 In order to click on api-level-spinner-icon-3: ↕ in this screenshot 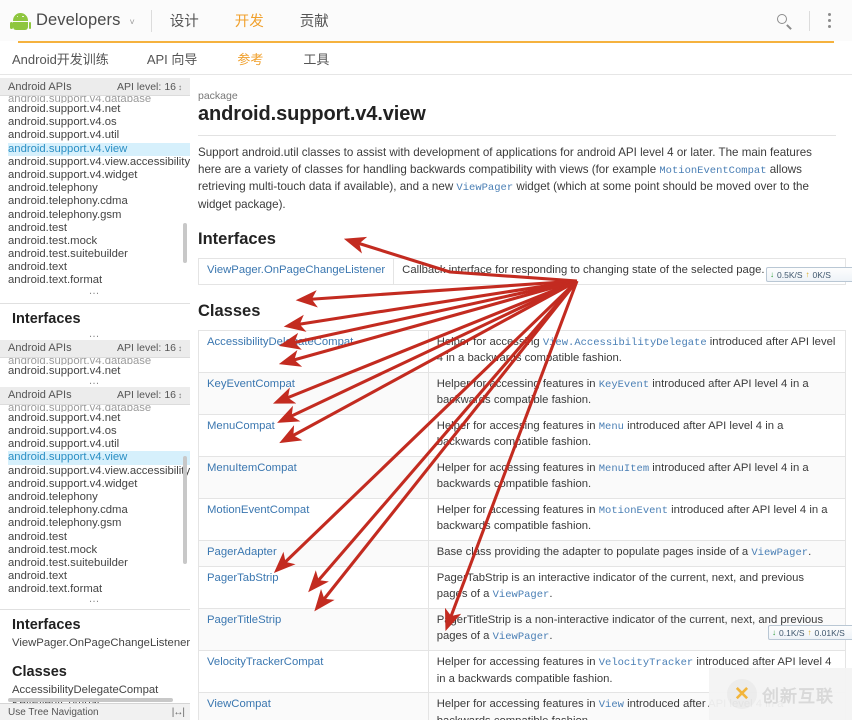, I will do `click(180, 395)`.